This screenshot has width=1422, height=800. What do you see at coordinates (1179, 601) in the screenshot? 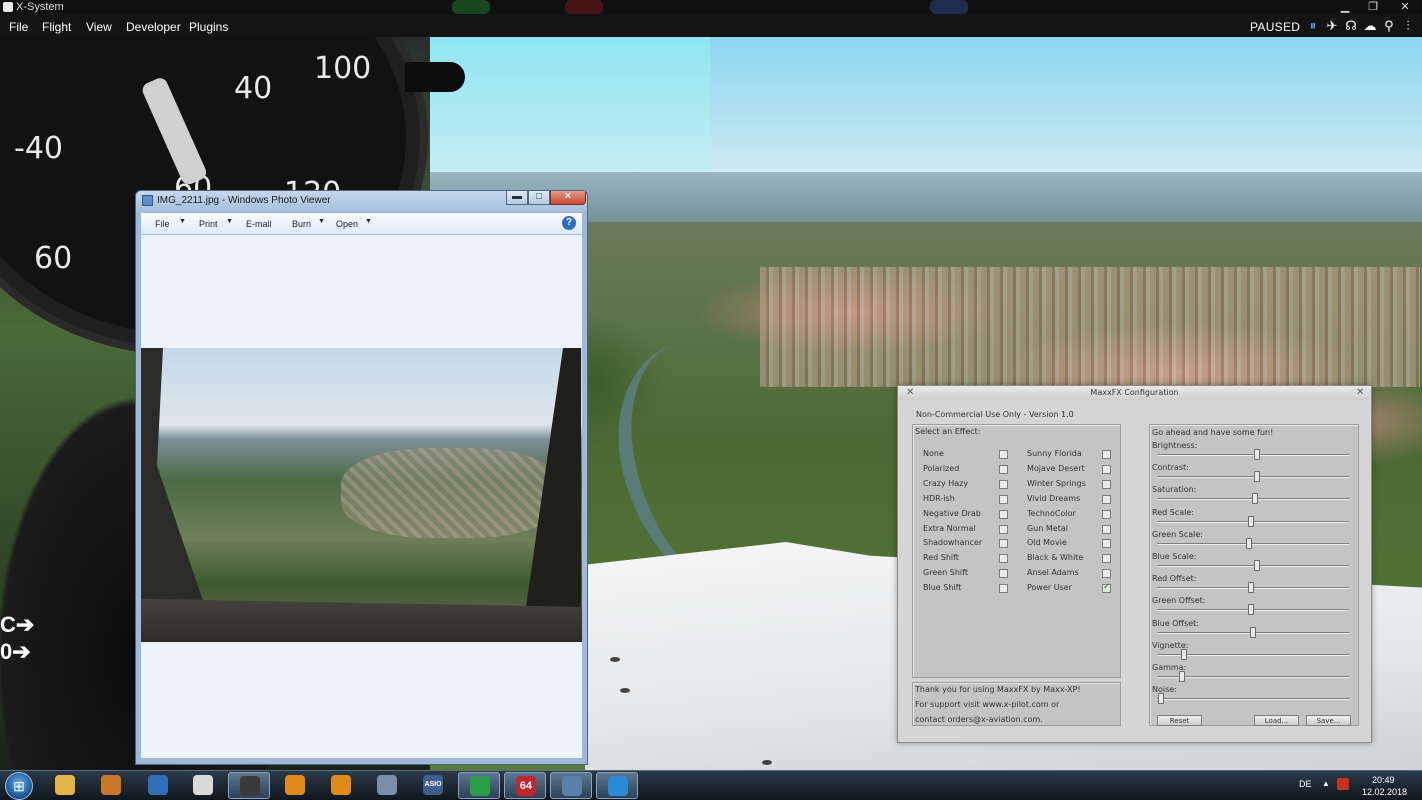
I see `slider-label: Green Offset:` at bounding box center [1179, 601].